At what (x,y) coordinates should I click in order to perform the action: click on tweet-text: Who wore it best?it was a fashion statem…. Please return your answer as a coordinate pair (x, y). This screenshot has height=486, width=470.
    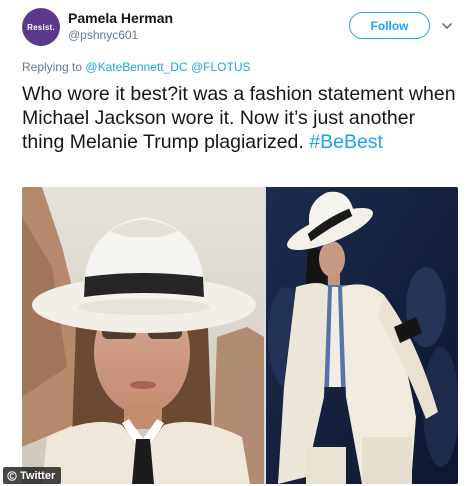
    Looking at the image, I should click on (242, 118).